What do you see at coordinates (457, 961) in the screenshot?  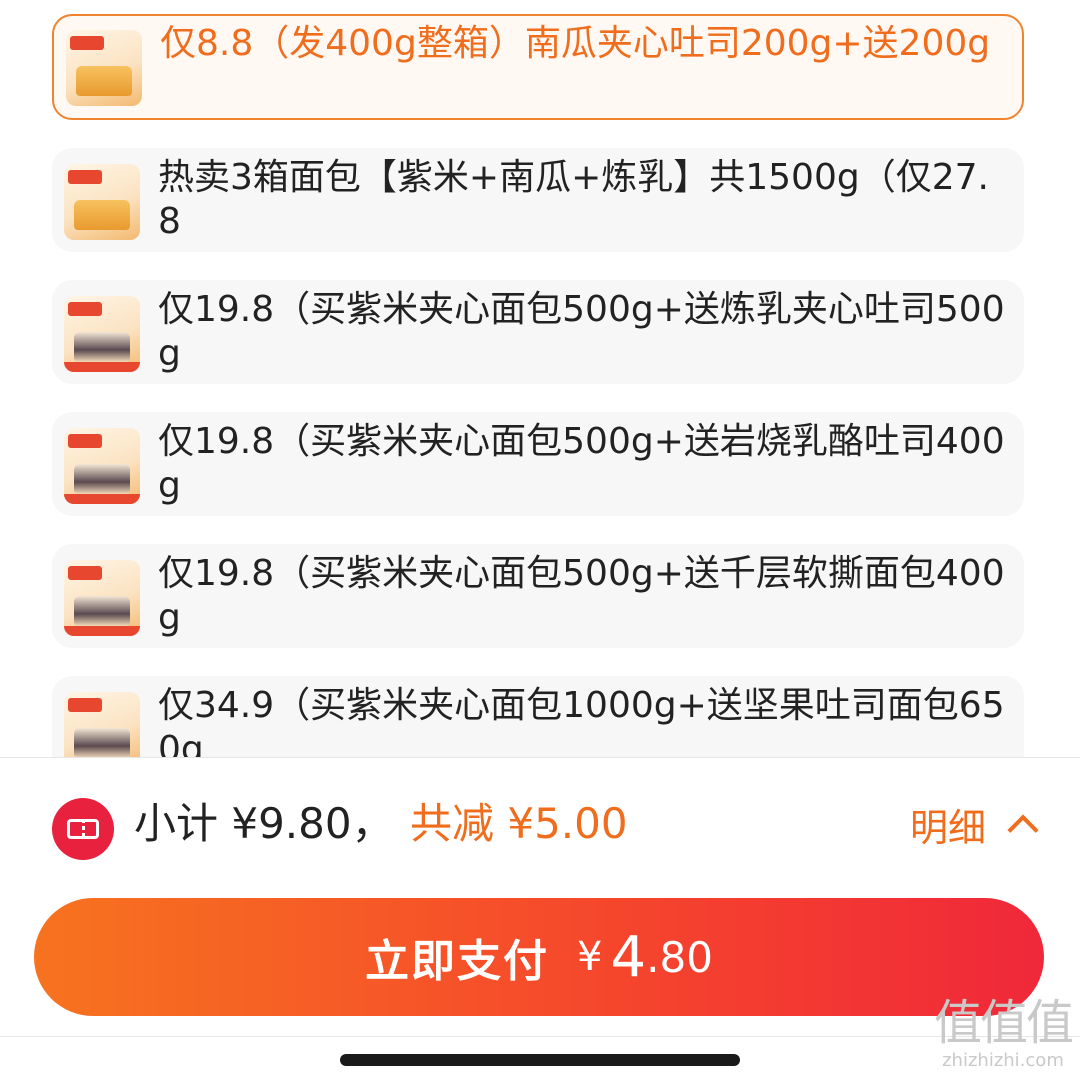 I see `pay-now-label: 立即支付` at bounding box center [457, 961].